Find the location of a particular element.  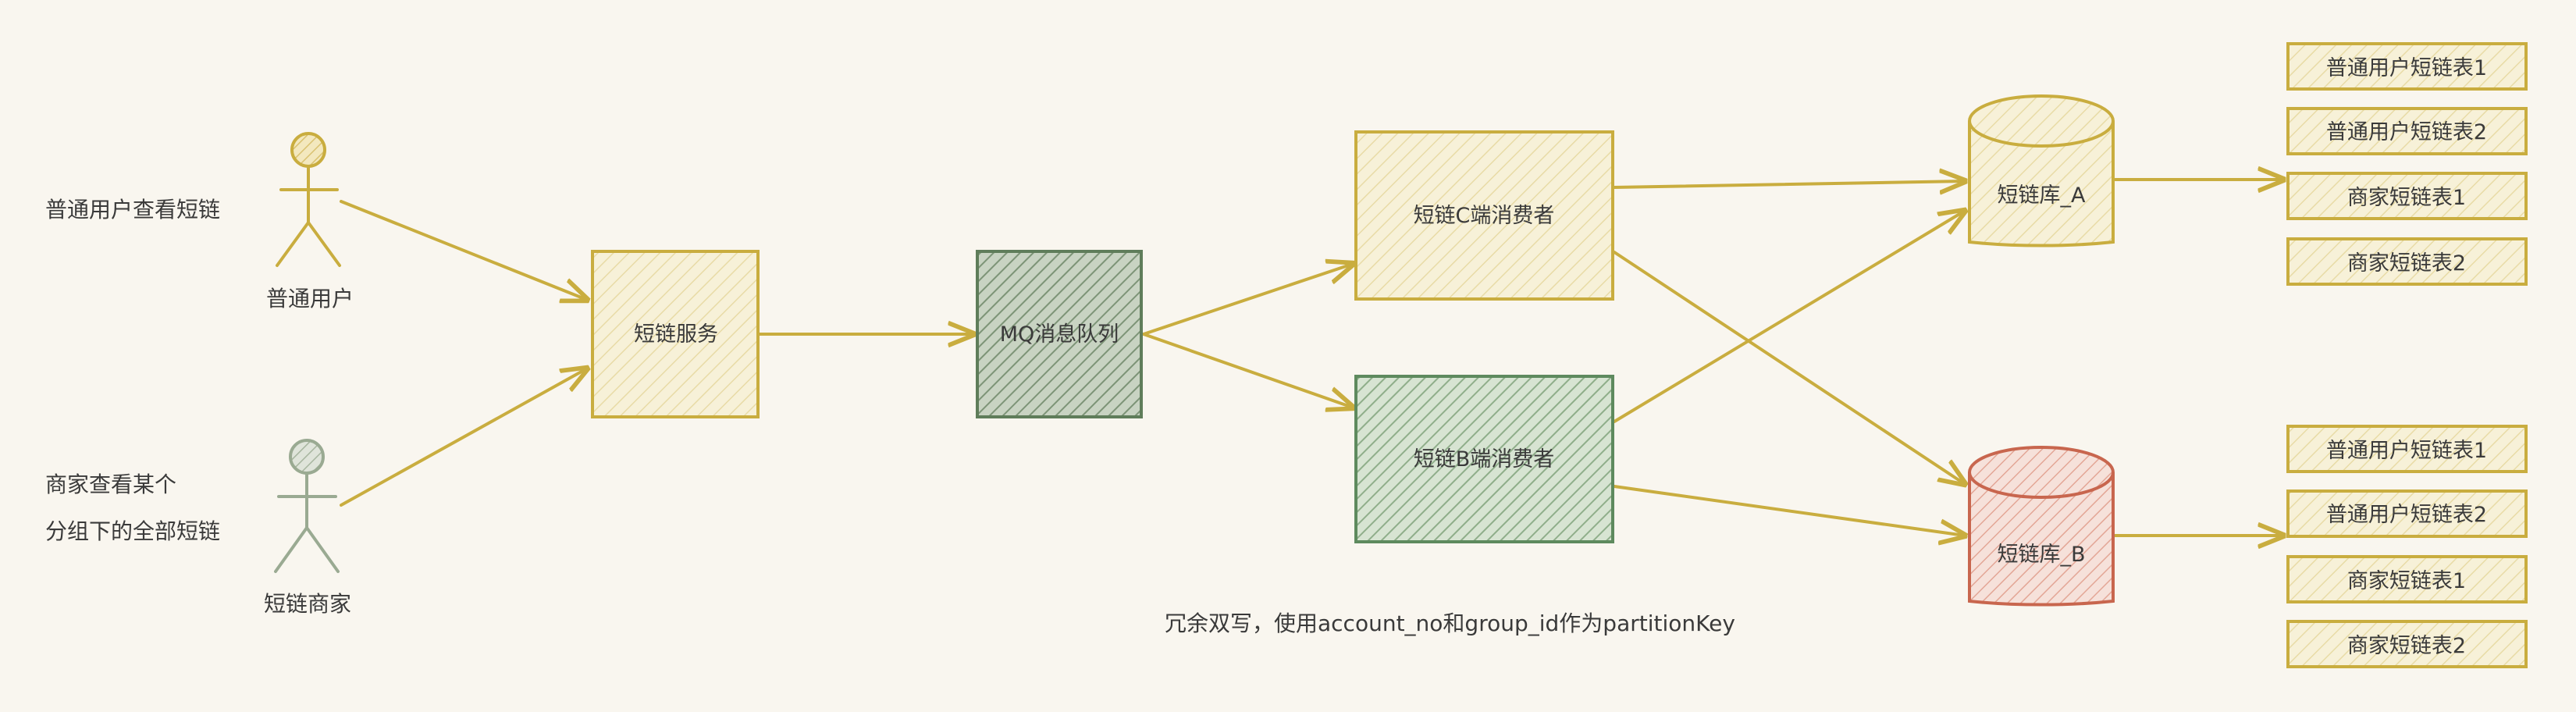

table-a-item: 商家短链表2 is located at coordinates (2407, 261).